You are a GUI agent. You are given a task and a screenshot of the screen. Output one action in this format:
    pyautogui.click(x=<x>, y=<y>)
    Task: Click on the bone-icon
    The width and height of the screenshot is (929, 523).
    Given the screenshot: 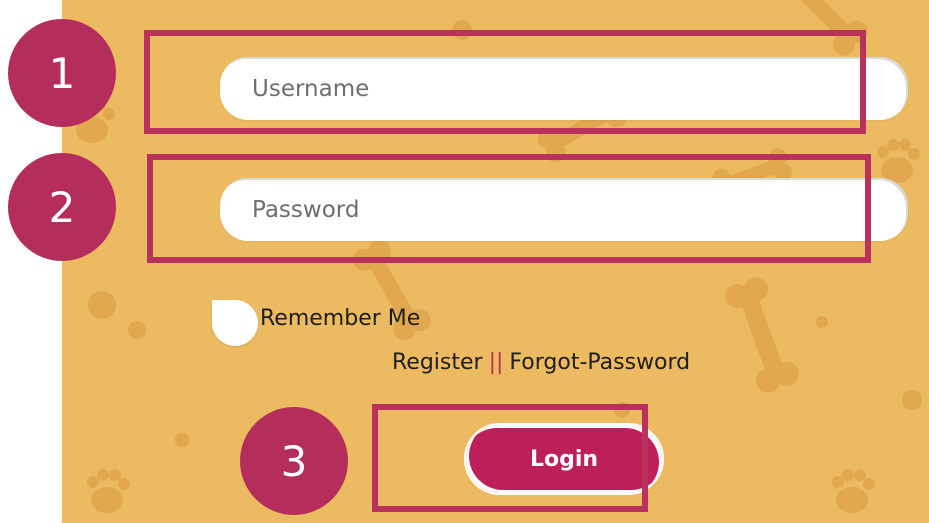 What is the action you would take?
    pyautogui.click(x=762, y=335)
    